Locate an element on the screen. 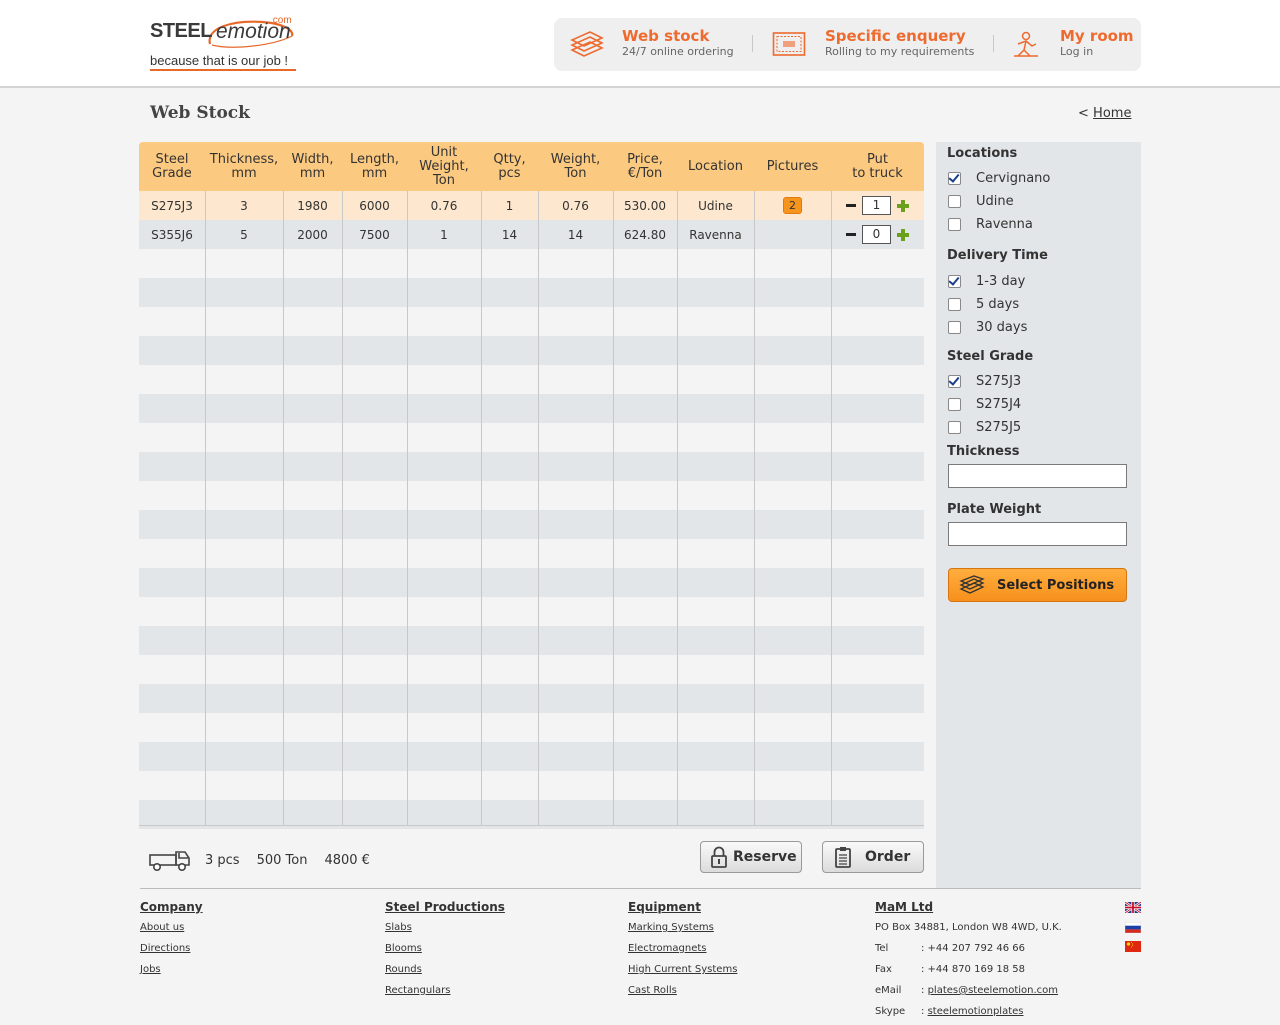 The image size is (1280, 1025). footer-link: Slabs is located at coordinates (445, 932).